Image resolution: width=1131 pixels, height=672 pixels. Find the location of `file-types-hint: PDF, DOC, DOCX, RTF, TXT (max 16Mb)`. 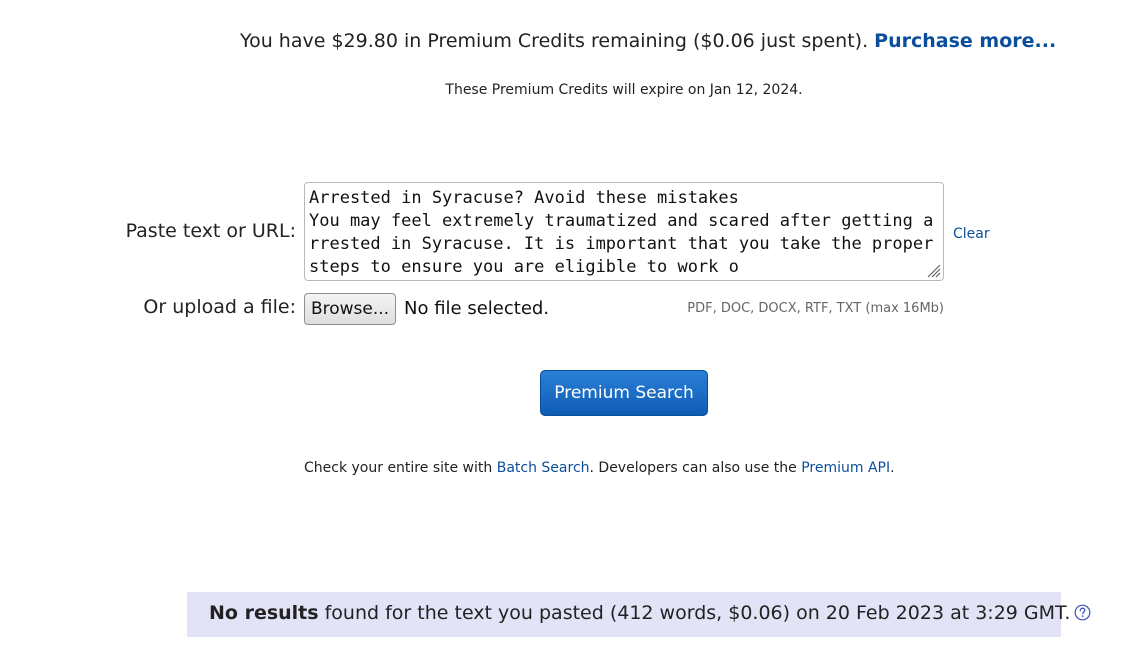

file-types-hint: PDF, DOC, DOCX, RTF, TXT (max 16Mb) is located at coordinates (815, 308).